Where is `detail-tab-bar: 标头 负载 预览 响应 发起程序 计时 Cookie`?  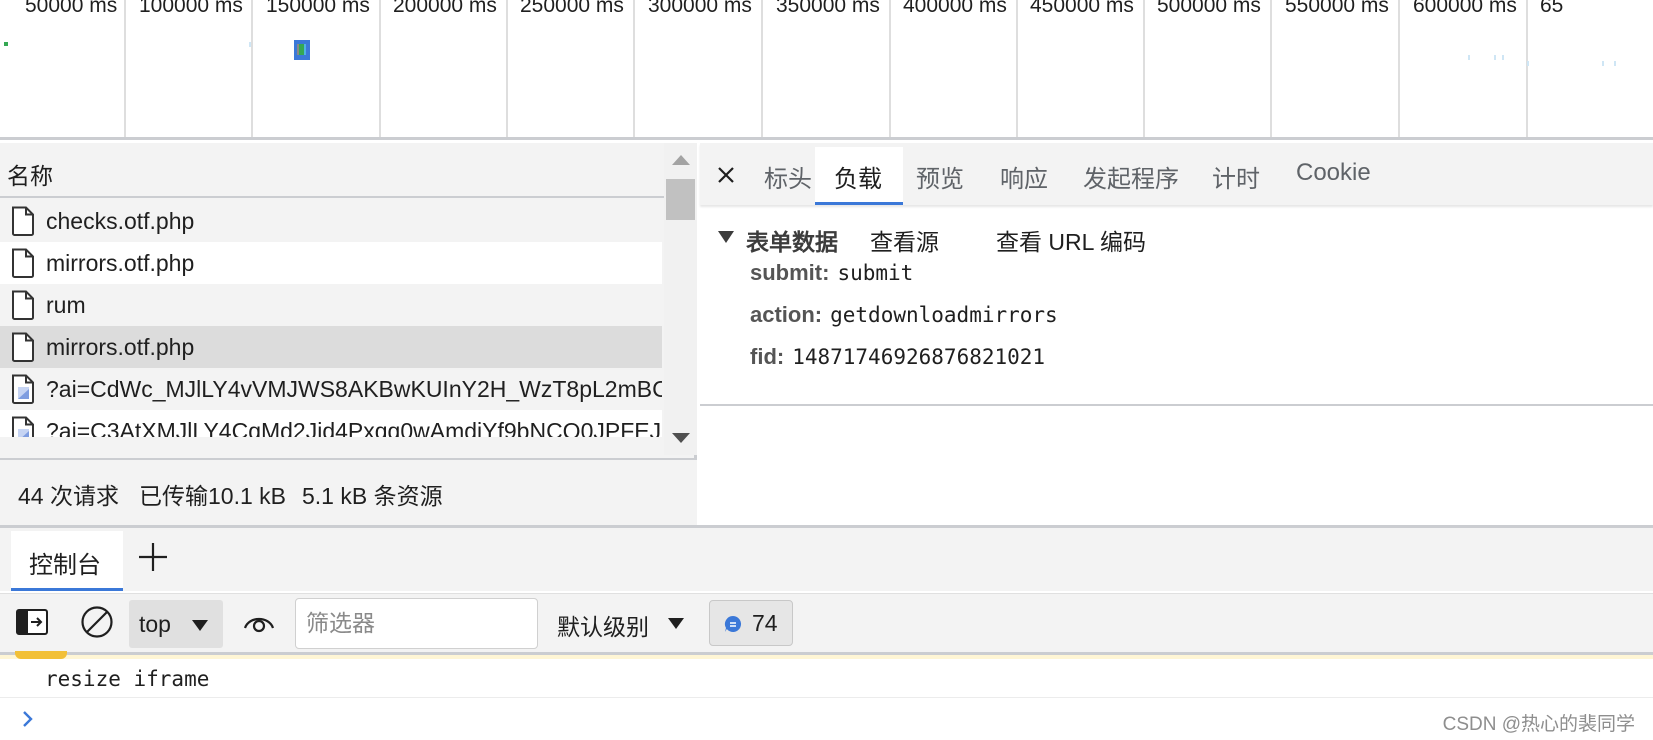 detail-tab-bar: 标头 负载 预览 响应 发起程序 计时 Cookie is located at coordinates (1176, 174).